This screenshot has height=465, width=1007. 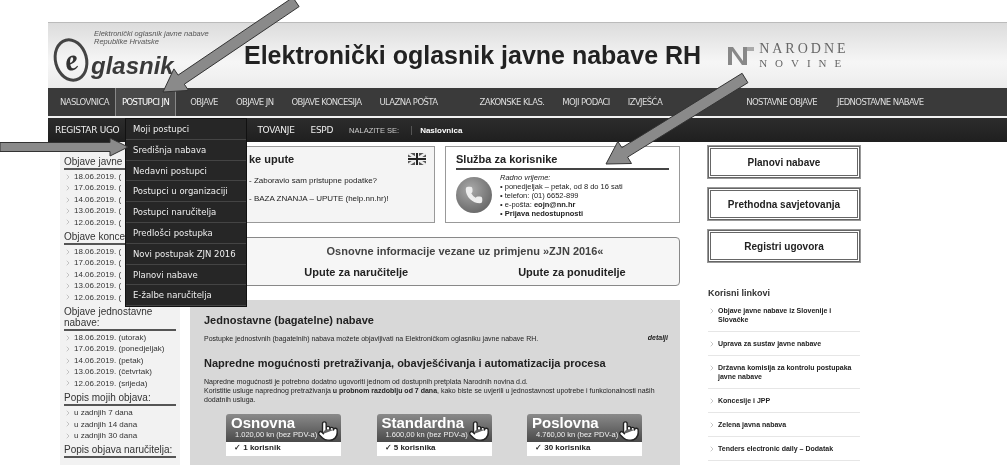 I want to click on nav-item: NASLOVNICA, so click(x=84, y=102).